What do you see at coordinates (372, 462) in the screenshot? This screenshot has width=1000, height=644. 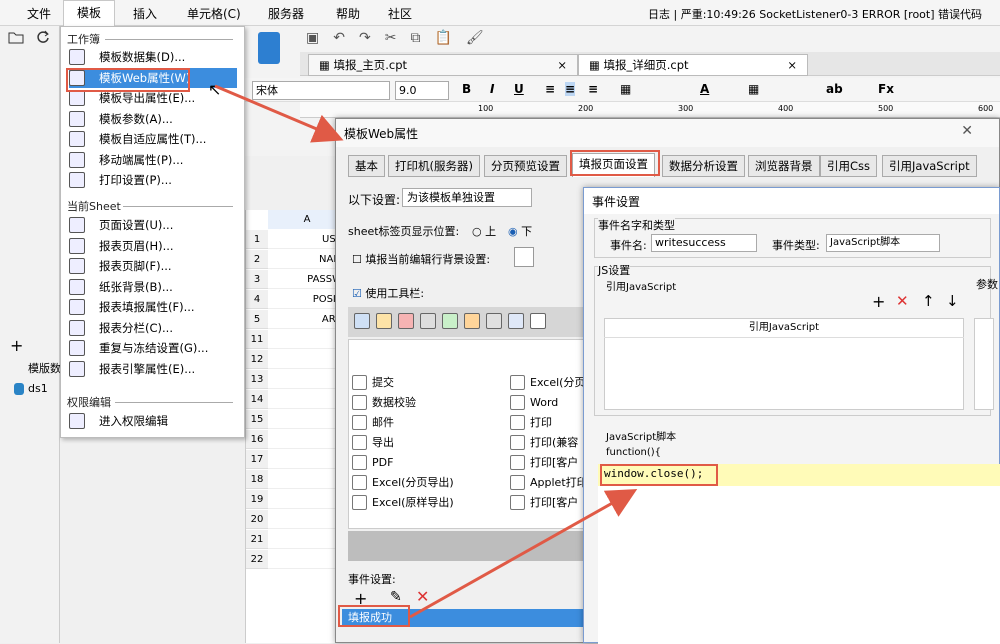 I see `tool-item: PDF` at bounding box center [372, 462].